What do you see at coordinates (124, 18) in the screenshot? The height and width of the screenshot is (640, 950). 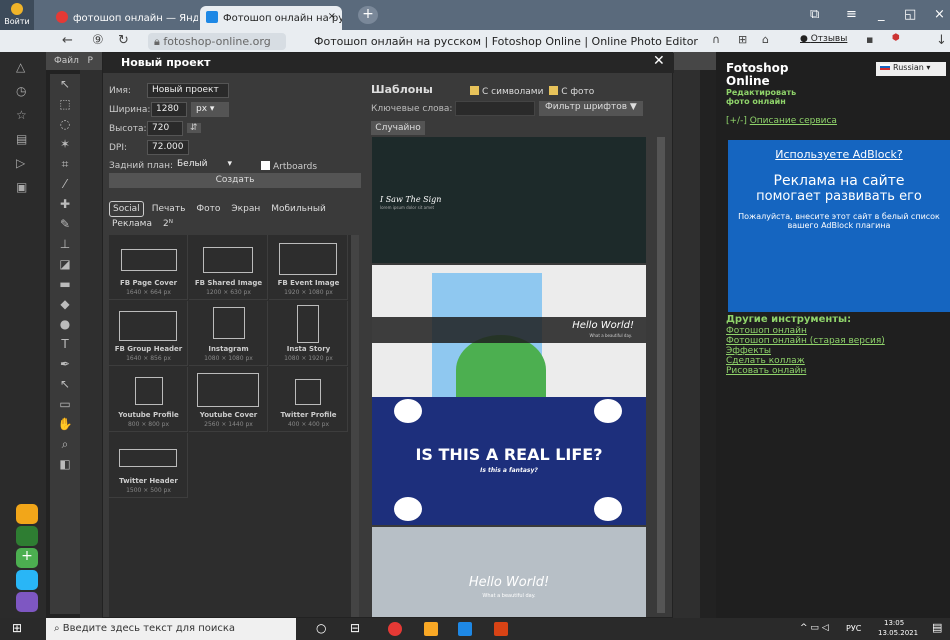 I see `tab-yandex: фотошоп онлайн — Яндекс` at bounding box center [124, 18].